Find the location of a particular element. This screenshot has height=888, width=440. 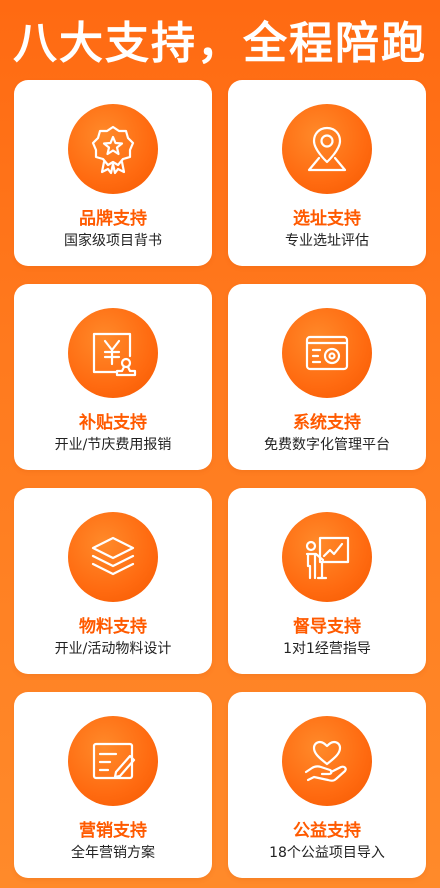

card-brand-support: 品牌支持 国家级项目背书 is located at coordinates (113, 173).